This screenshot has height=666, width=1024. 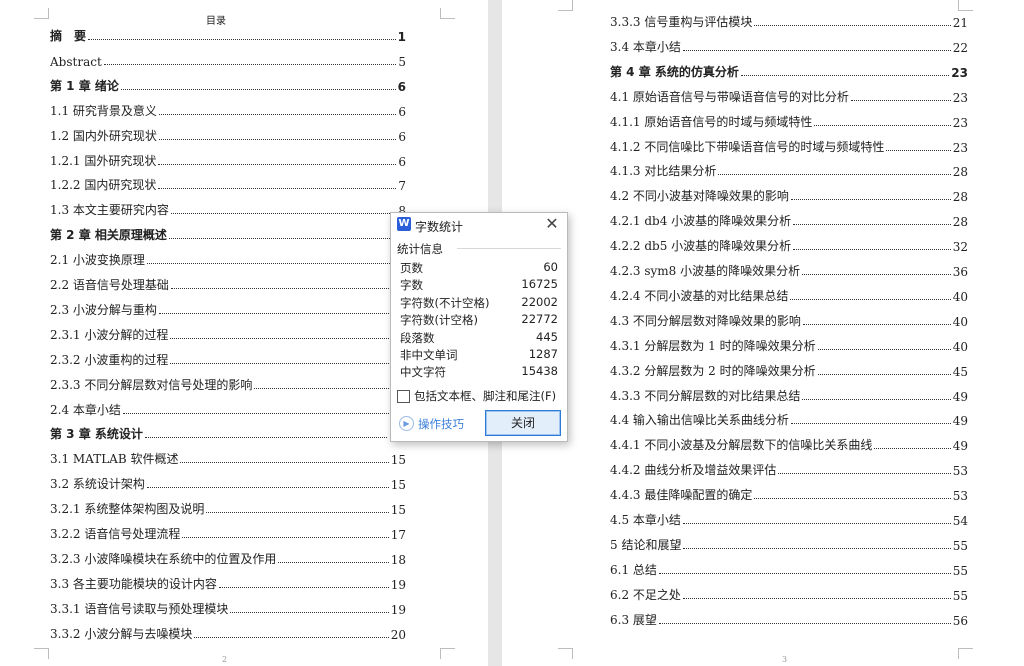 I want to click on stat-row: 中文字符 15438, so click(x=479, y=372).